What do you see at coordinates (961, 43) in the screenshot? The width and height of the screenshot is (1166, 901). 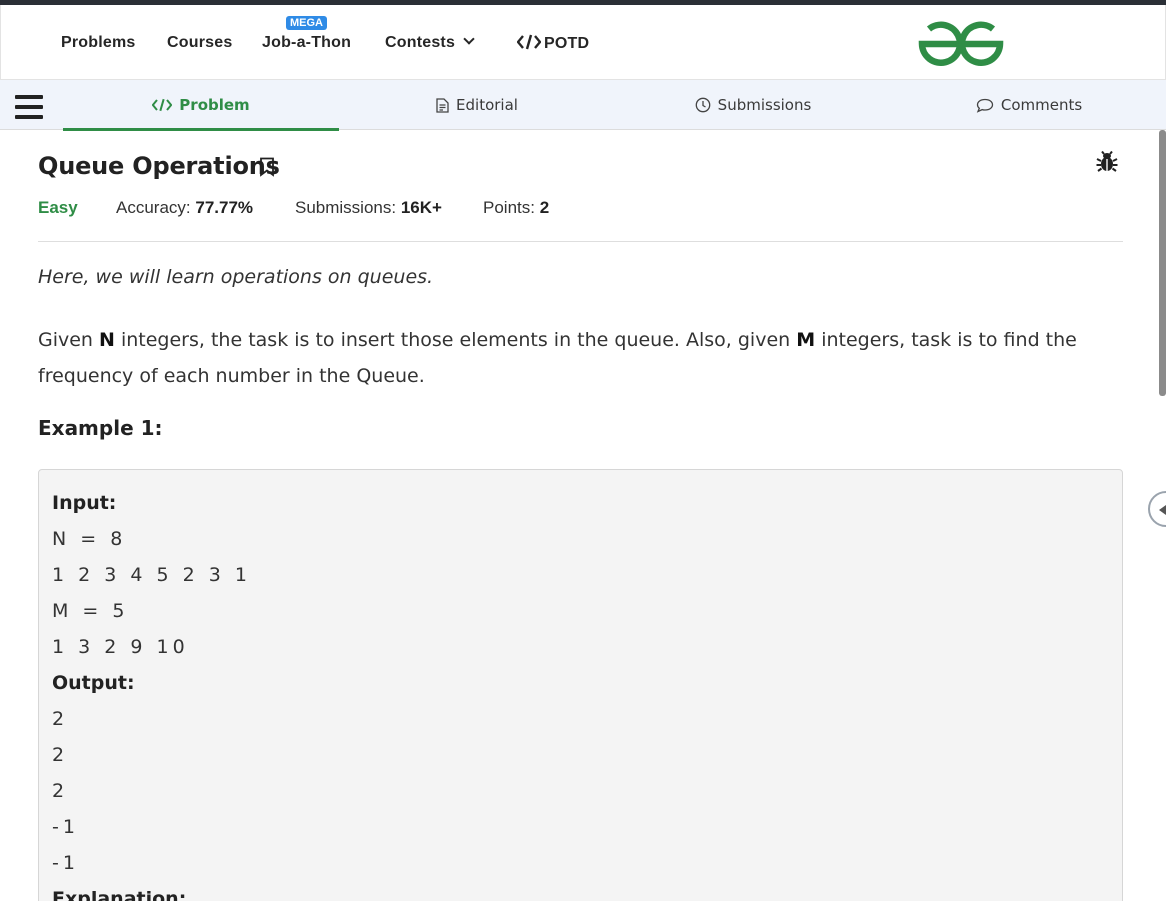 I see `gfg-logo-icon` at bounding box center [961, 43].